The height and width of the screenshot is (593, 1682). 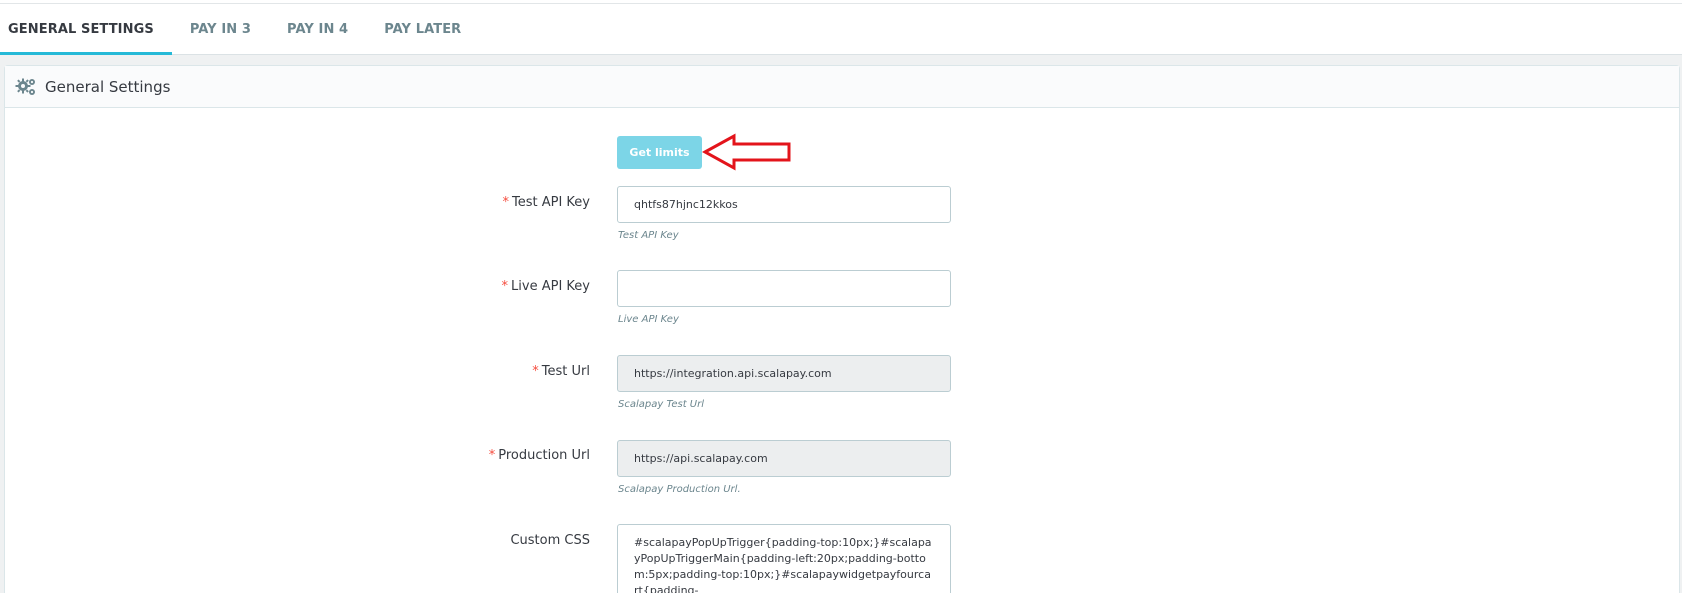 What do you see at coordinates (784, 288) in the screenshot?
I see `live-api-key-input` at bounding box center [784, 288].